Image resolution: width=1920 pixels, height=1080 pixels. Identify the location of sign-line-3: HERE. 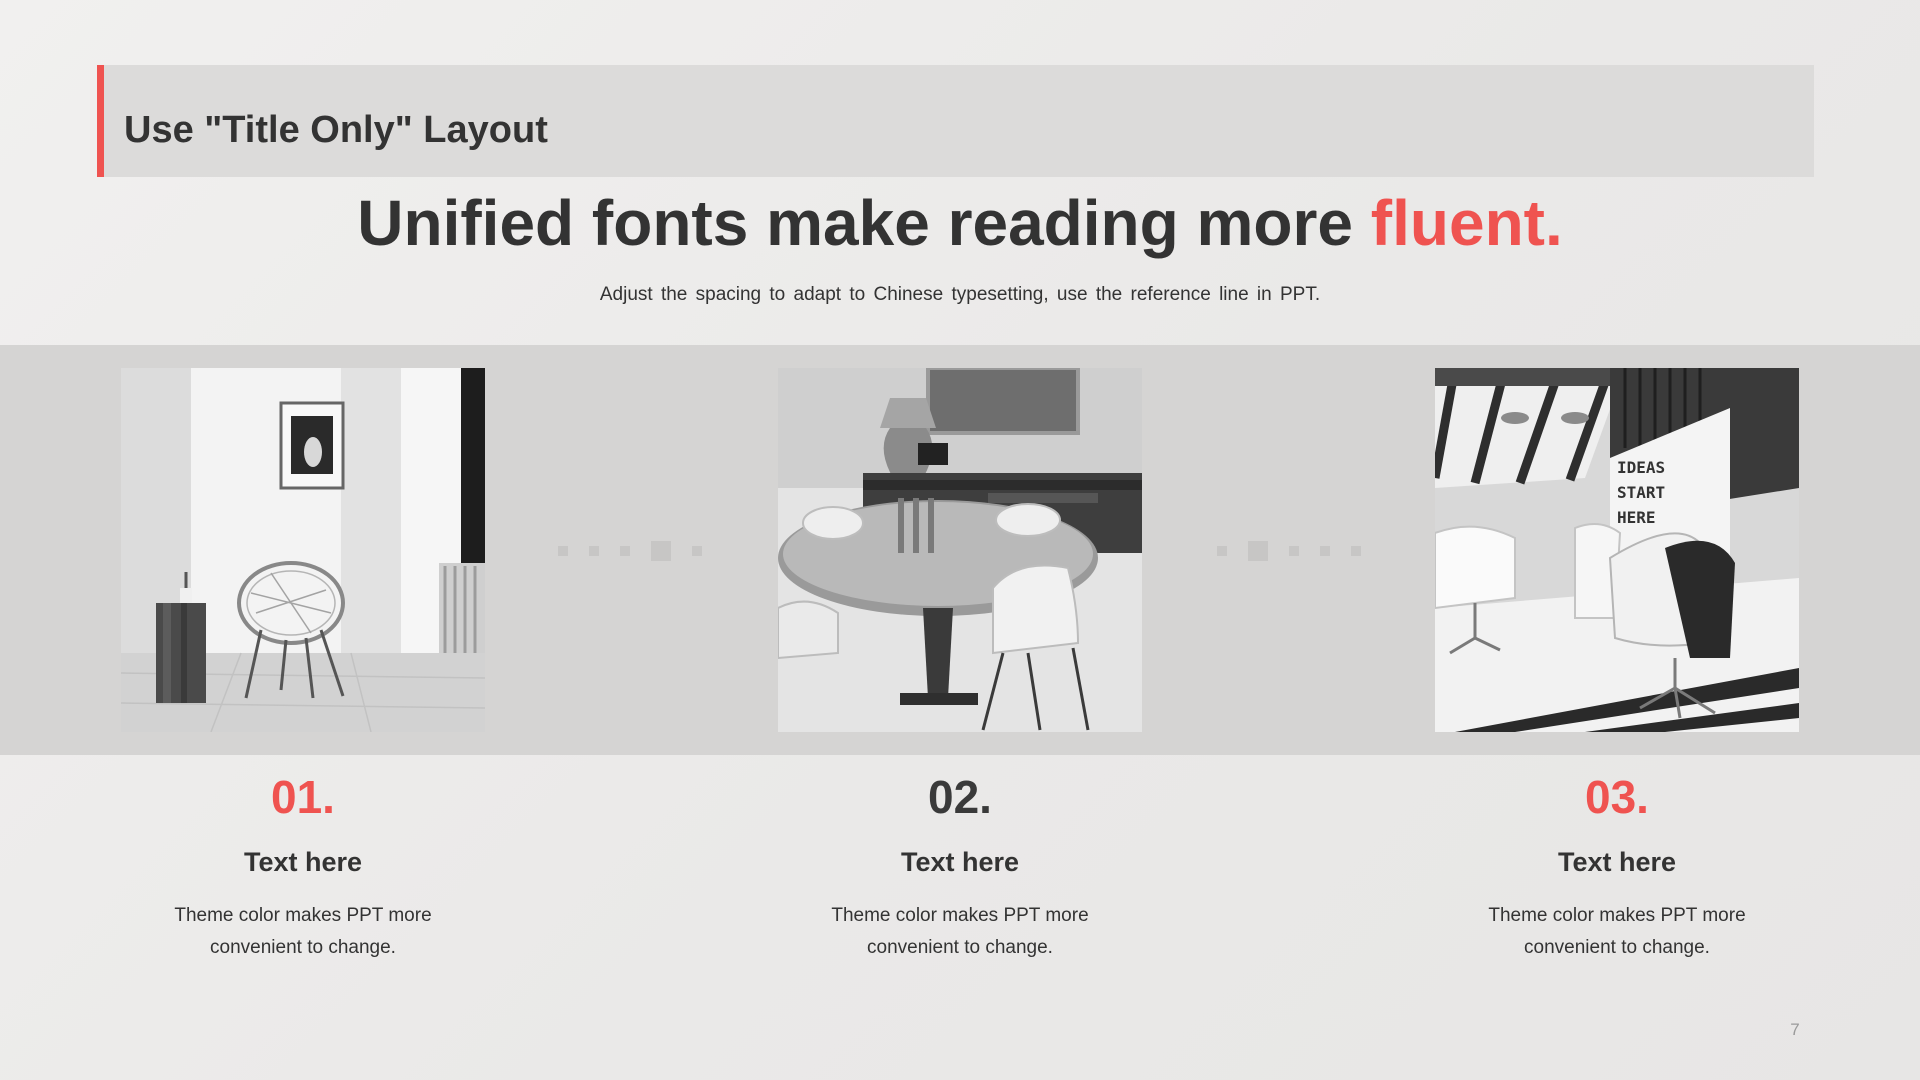
(1636, 517).